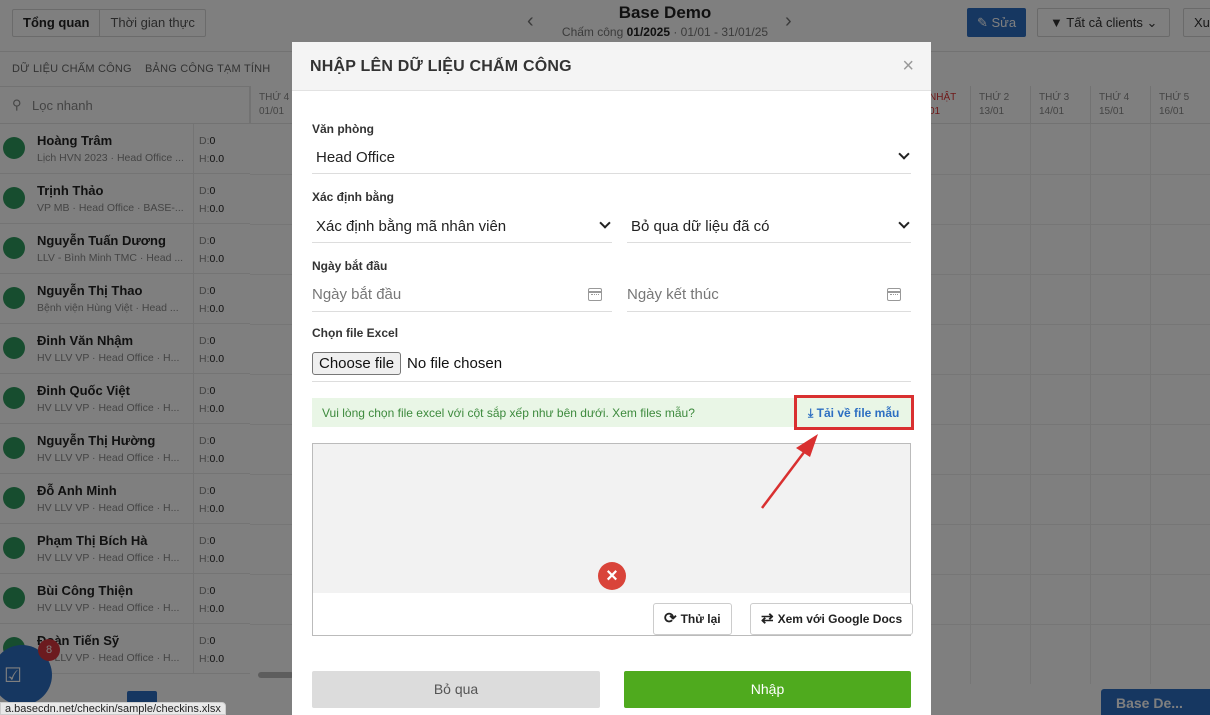 The image size is (1210, 715). What do you see at coordinates (350, 266) in the screenshot?
I see `start-date-label: Ngày bắt đầu` at bounding box center [350, 266].